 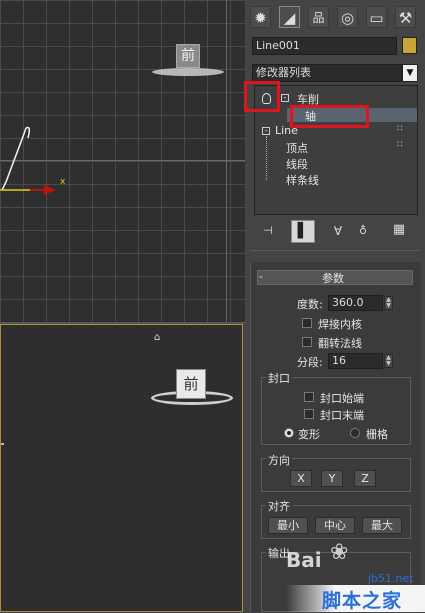 I want to click on cap-end-label: 封口末端, so click(x=342, y=415).